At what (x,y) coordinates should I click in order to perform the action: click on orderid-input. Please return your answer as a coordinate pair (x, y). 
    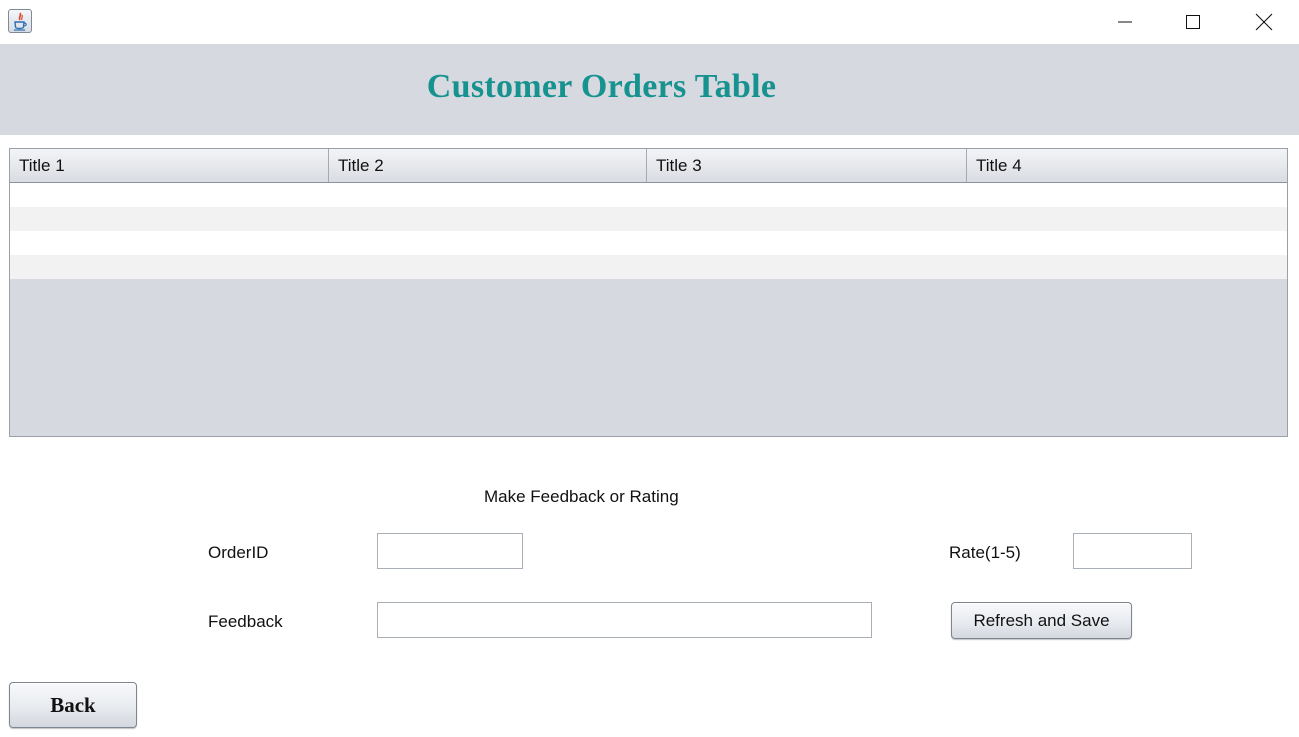
    Looking at the image, I should click on (450, 551).